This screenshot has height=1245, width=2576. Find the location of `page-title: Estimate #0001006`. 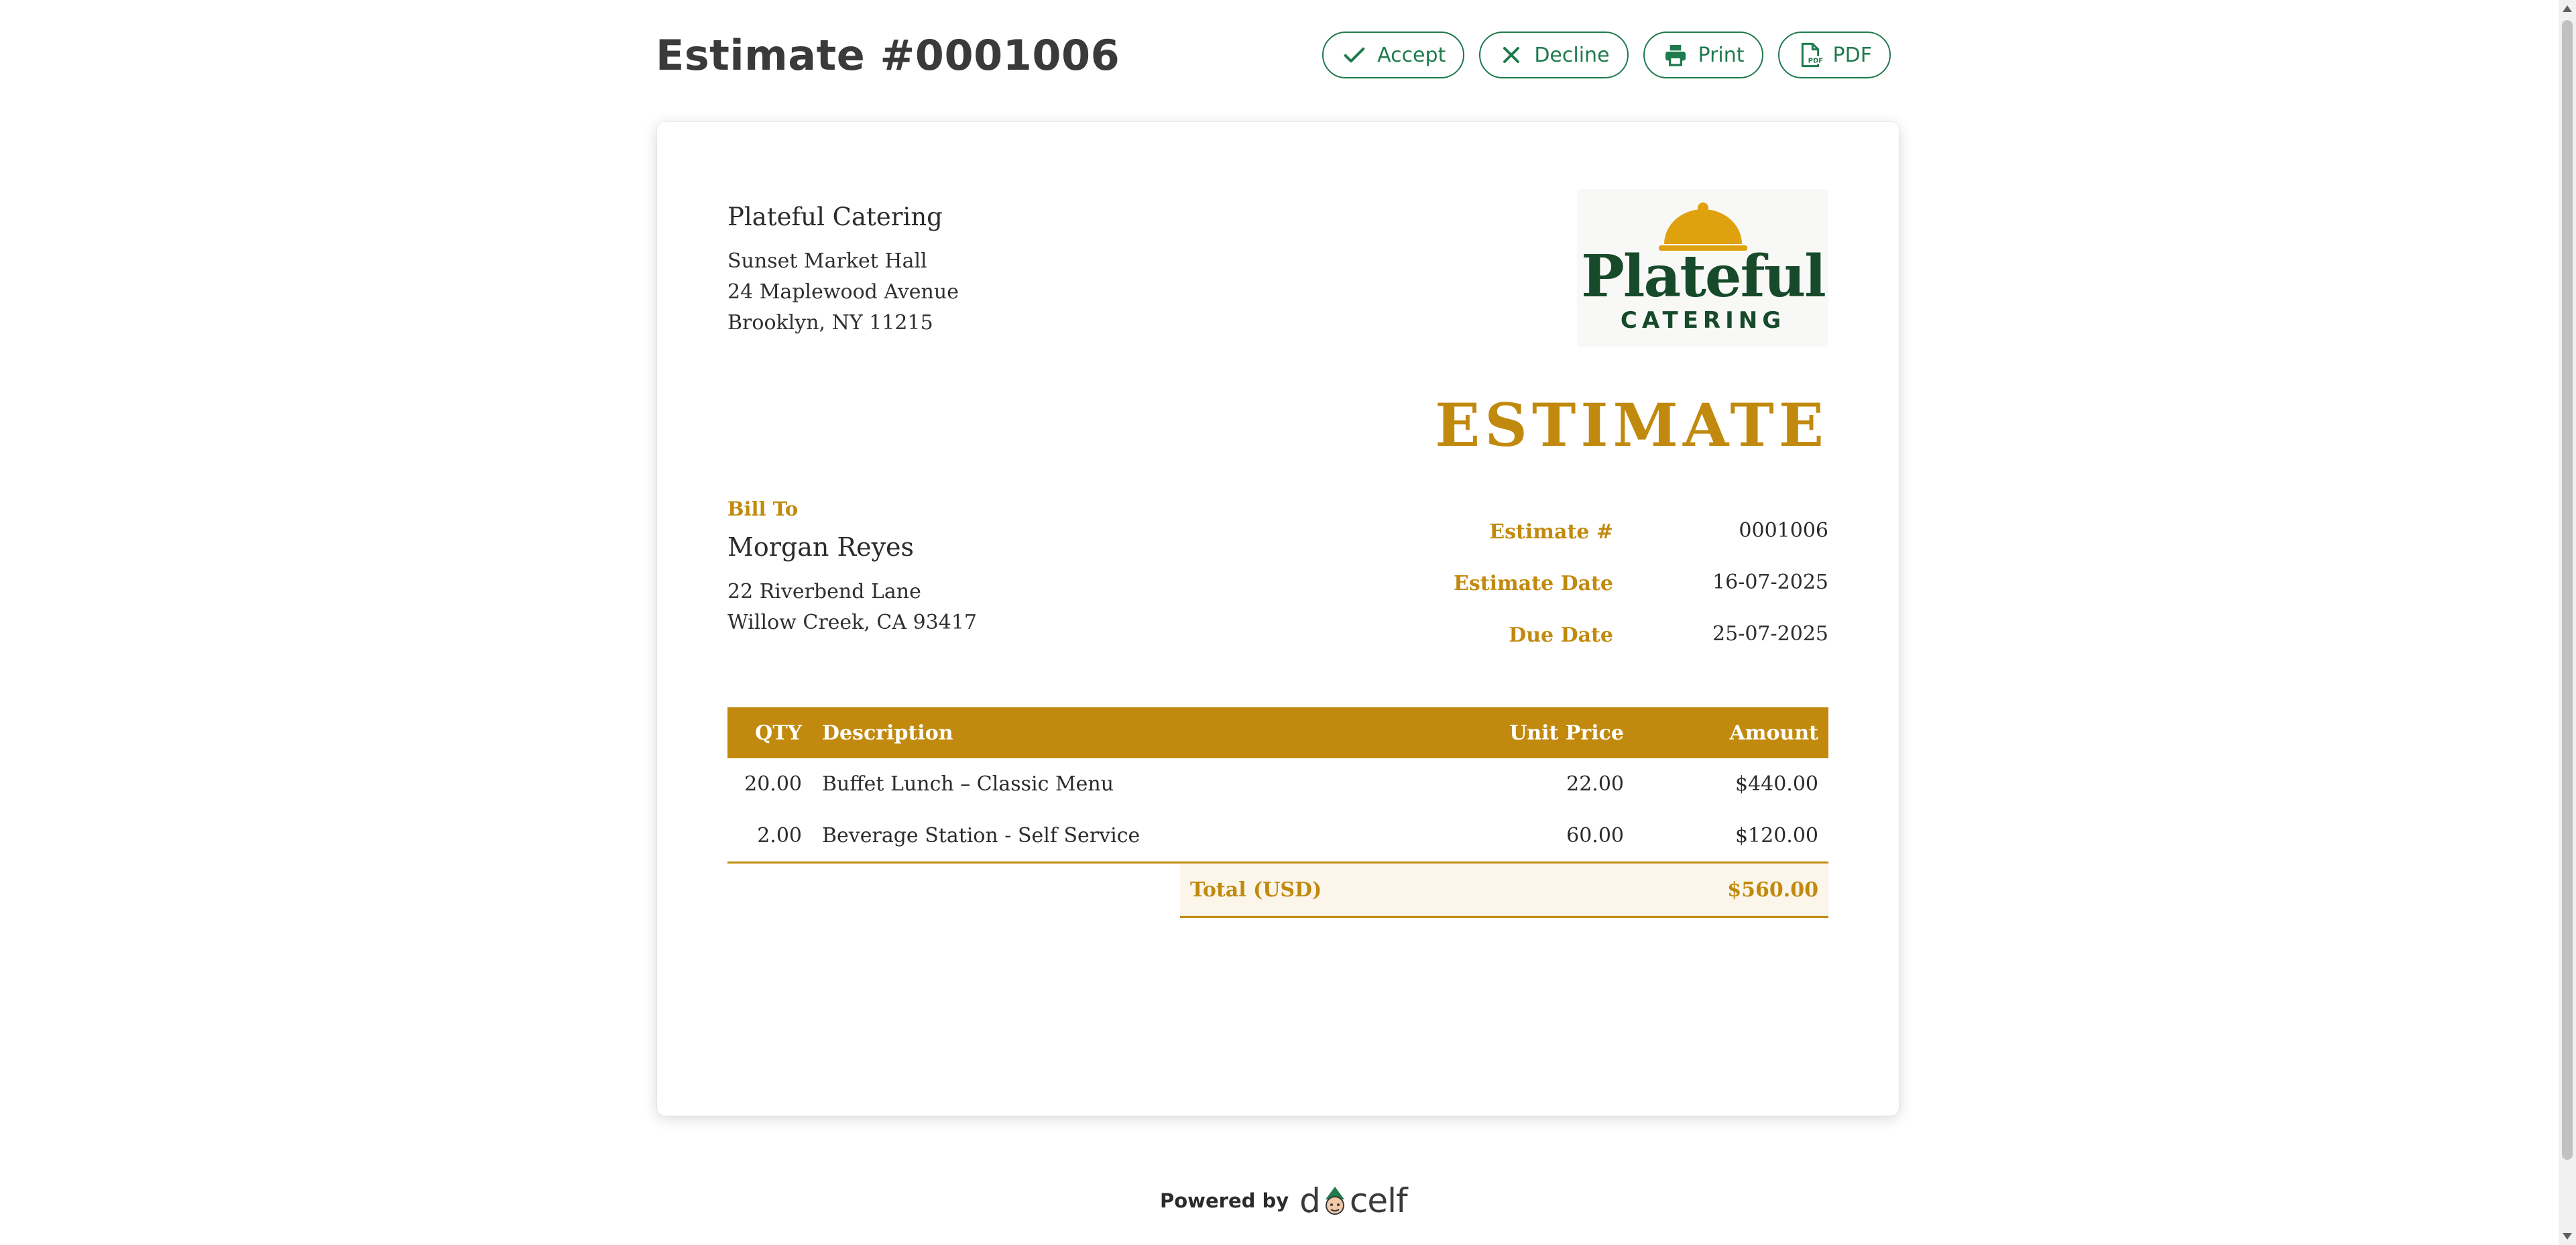

page-title: Estimate #0001006 is located at coordinates (888, 55).